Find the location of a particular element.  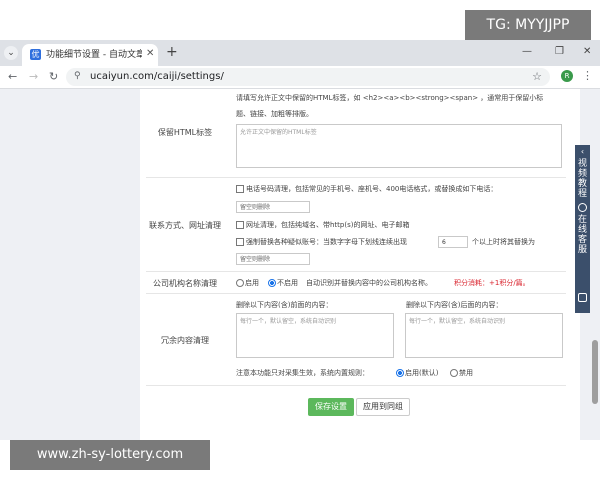

org-clean-label: 公司机构名称清理 is located at coordinates (185, 283).